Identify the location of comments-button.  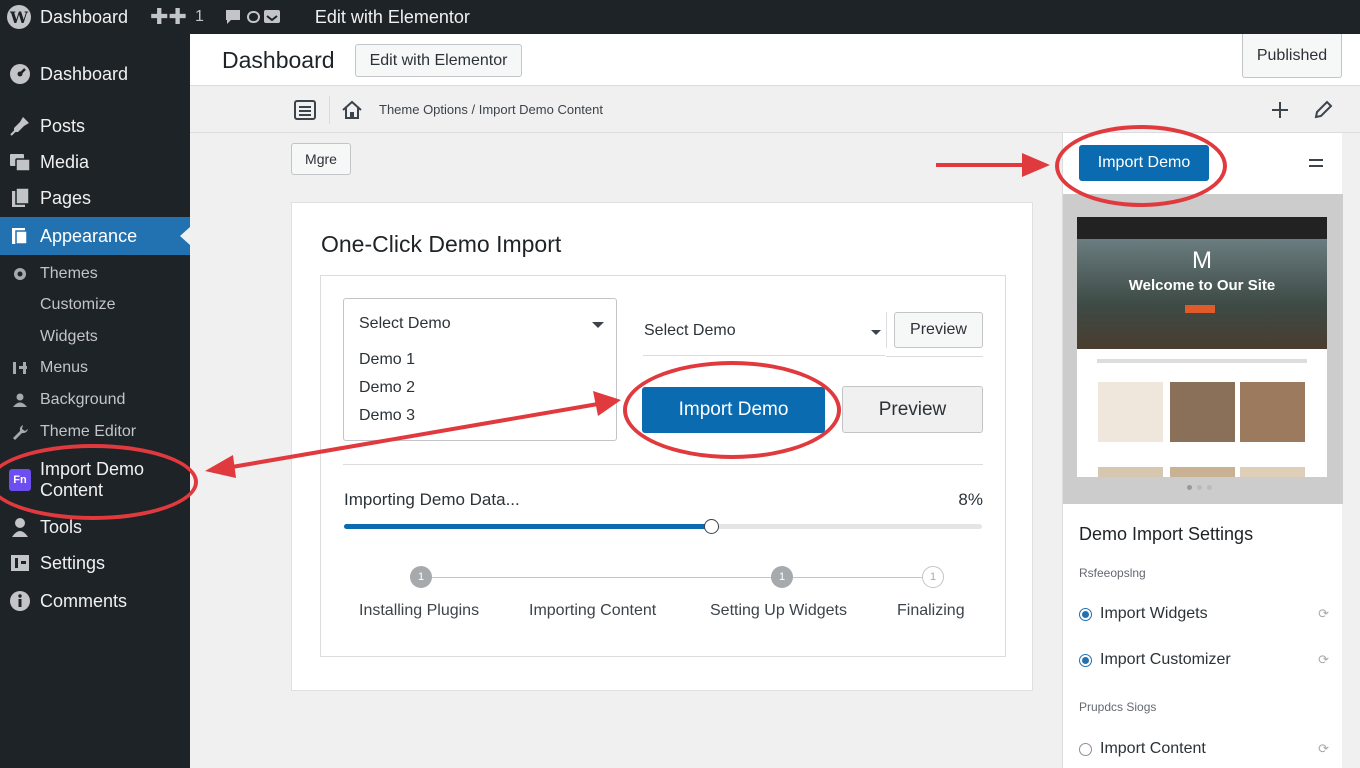
(253, 17).